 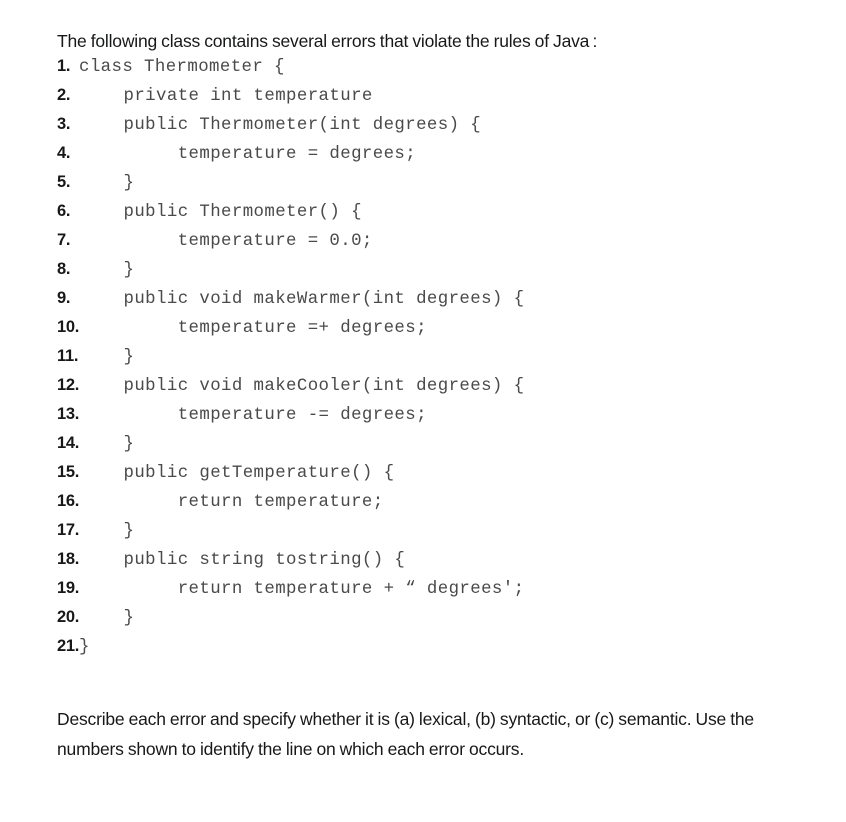 I want to click on line-number: 8., so click(x=64, y=269).